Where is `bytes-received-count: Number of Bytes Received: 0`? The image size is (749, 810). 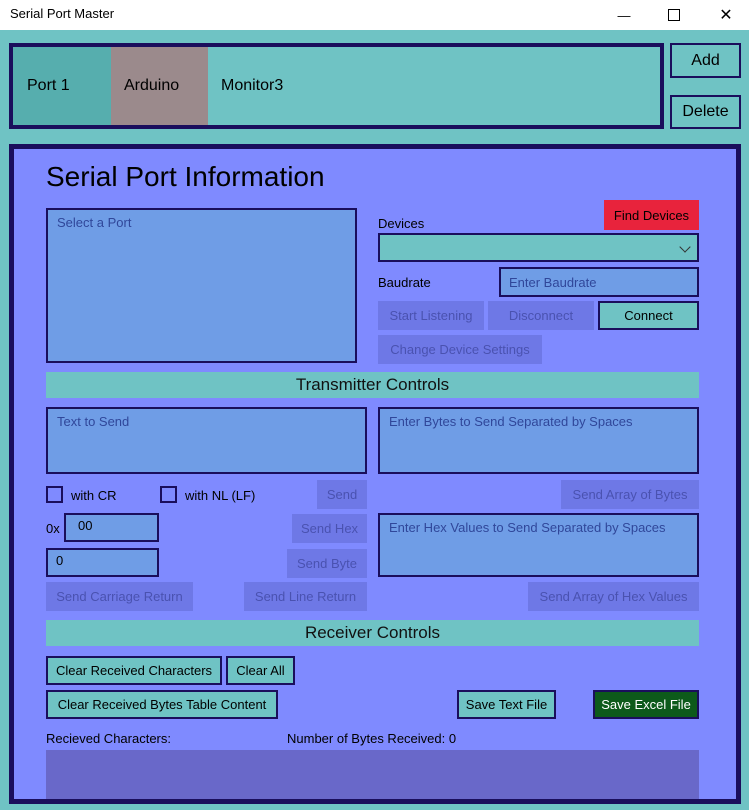 bytes-received-count: Number of Bytes Received: 0 is located at coordinates (372, 738).